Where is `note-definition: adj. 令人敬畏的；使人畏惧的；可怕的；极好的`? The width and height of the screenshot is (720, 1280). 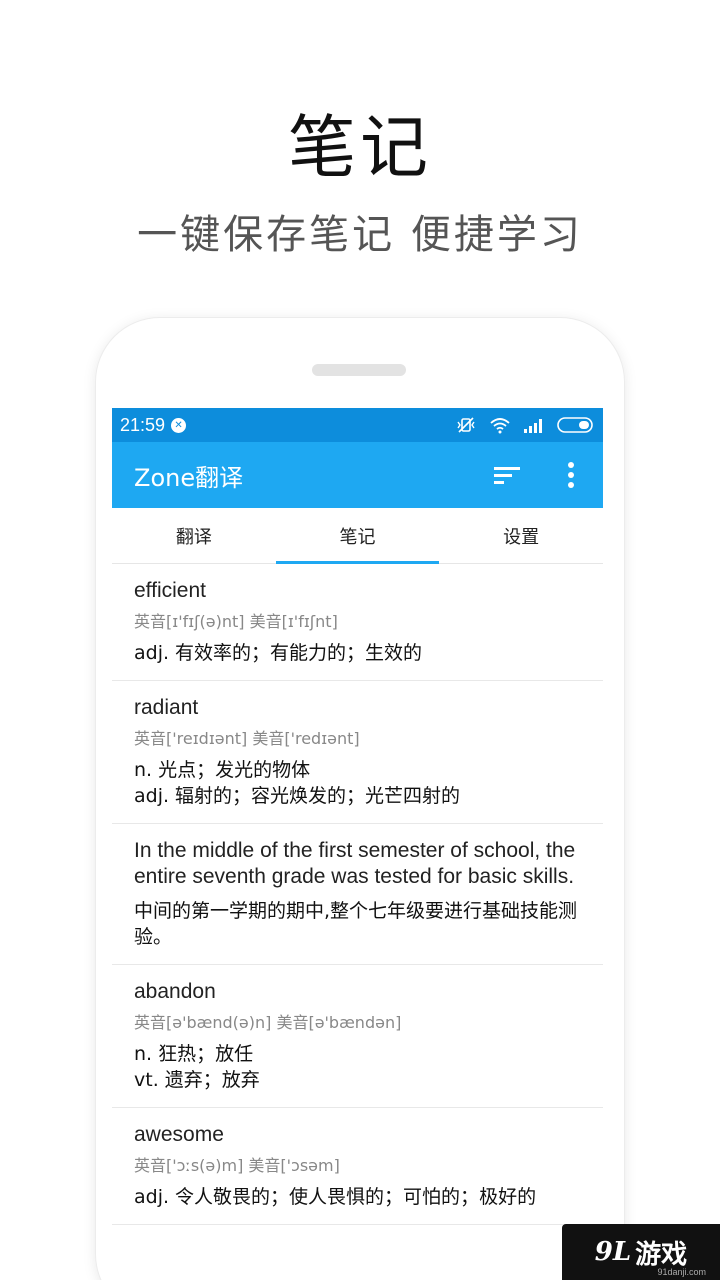 note-definition: adj. 令人敬畏的；使人畏惧的；可怕的；极好的 is located at coordinates (335, 1197).